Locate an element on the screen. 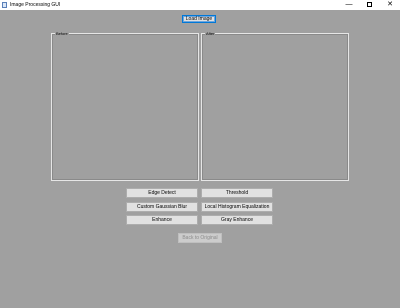  app-icon is located at coordinates (4, 5).